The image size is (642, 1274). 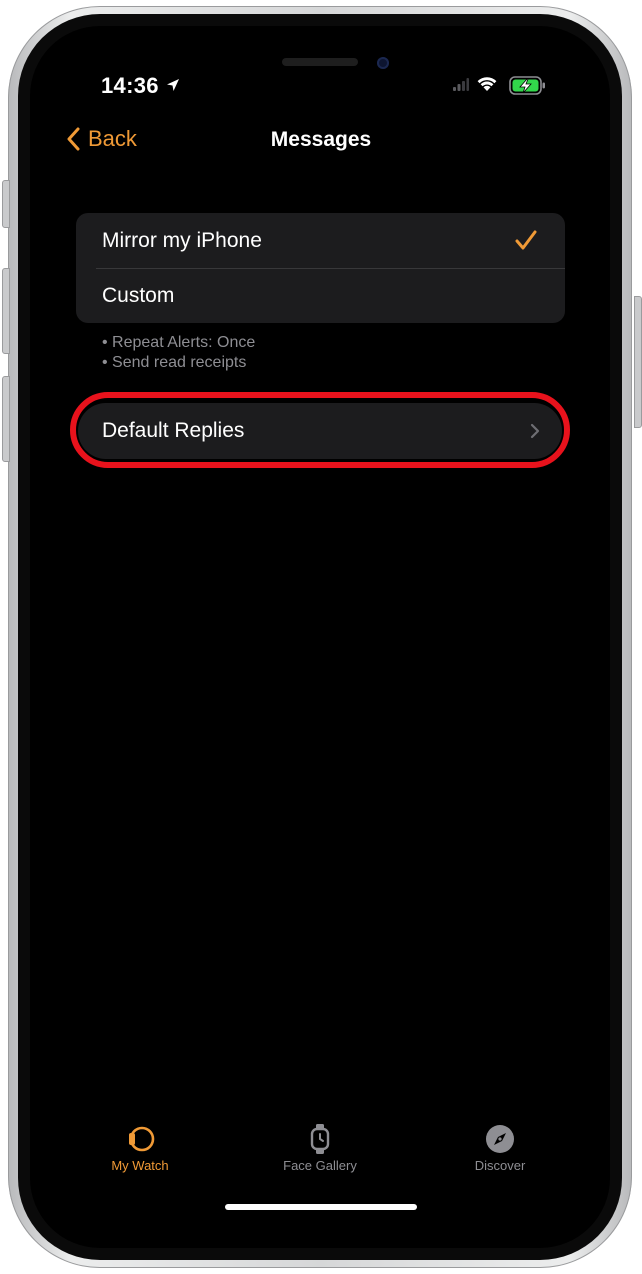 What do you see at coordinates (140, 1165) in the screenshot?
I see `tab-label: My Watch` at bounding box center [140, 1165].